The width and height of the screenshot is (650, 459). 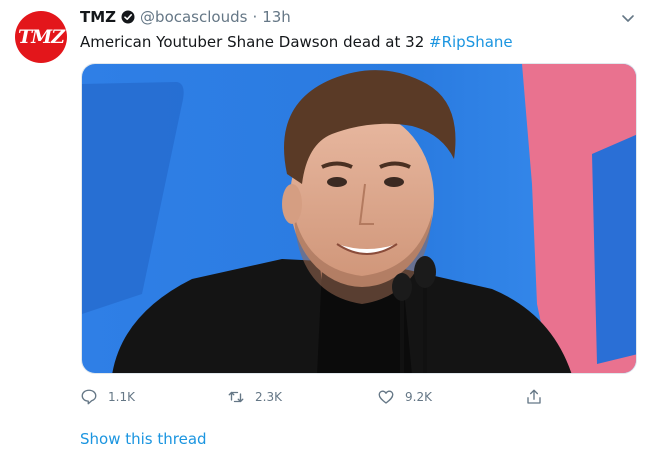 I want to click on timestamp: 13h, so click(x=276, y=17).